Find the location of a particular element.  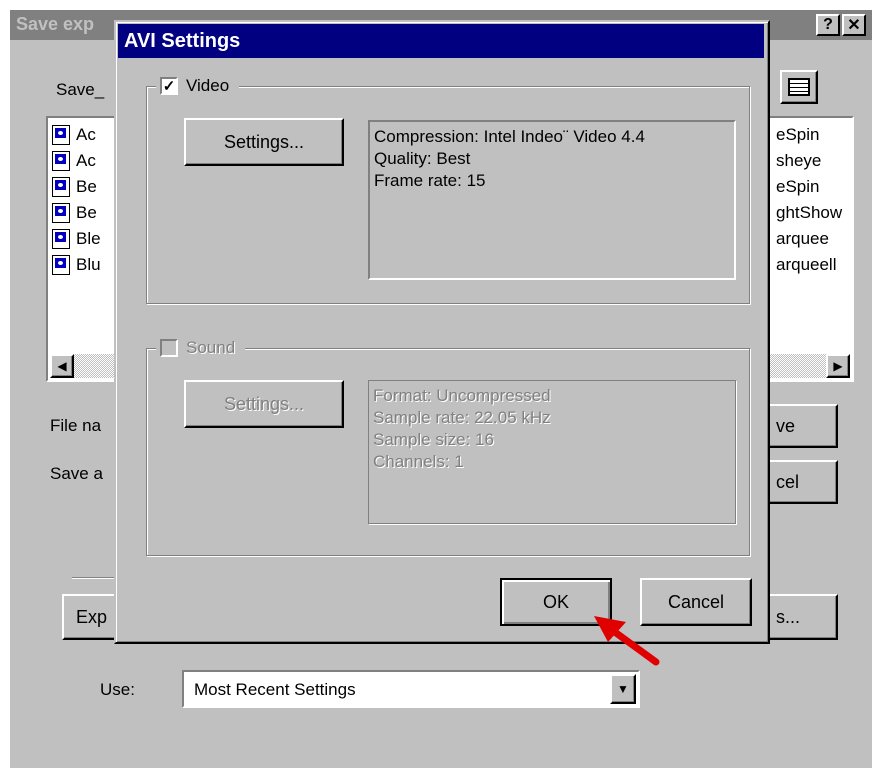

use-label: Use: is located at coordinates (117, 689).